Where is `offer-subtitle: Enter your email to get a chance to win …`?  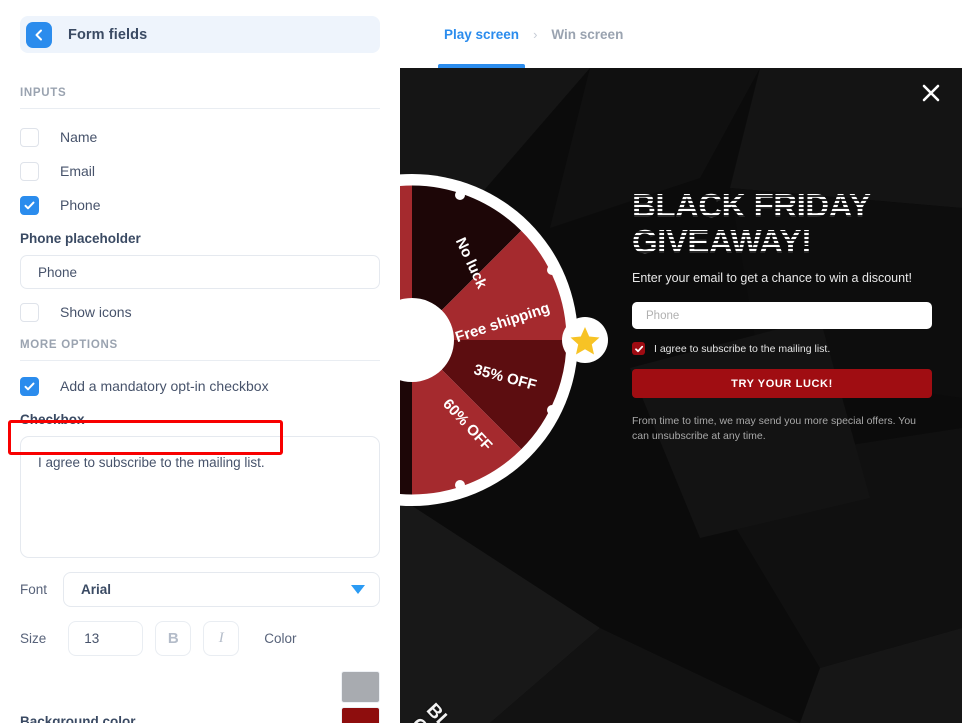
offer-subtitle: Enter your email to get a chance to win … is located at coordinates (772, 278).